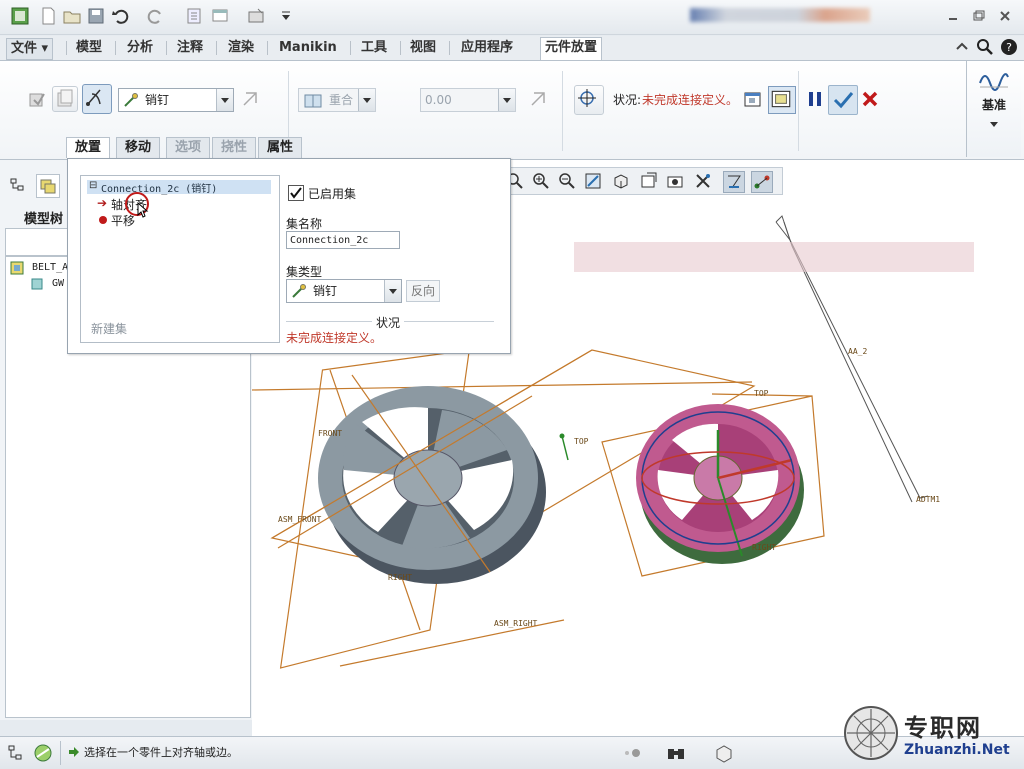  Describe the element at coordinates (724, 753) in the screenshot. I see `selection-filter-icon` at that location.